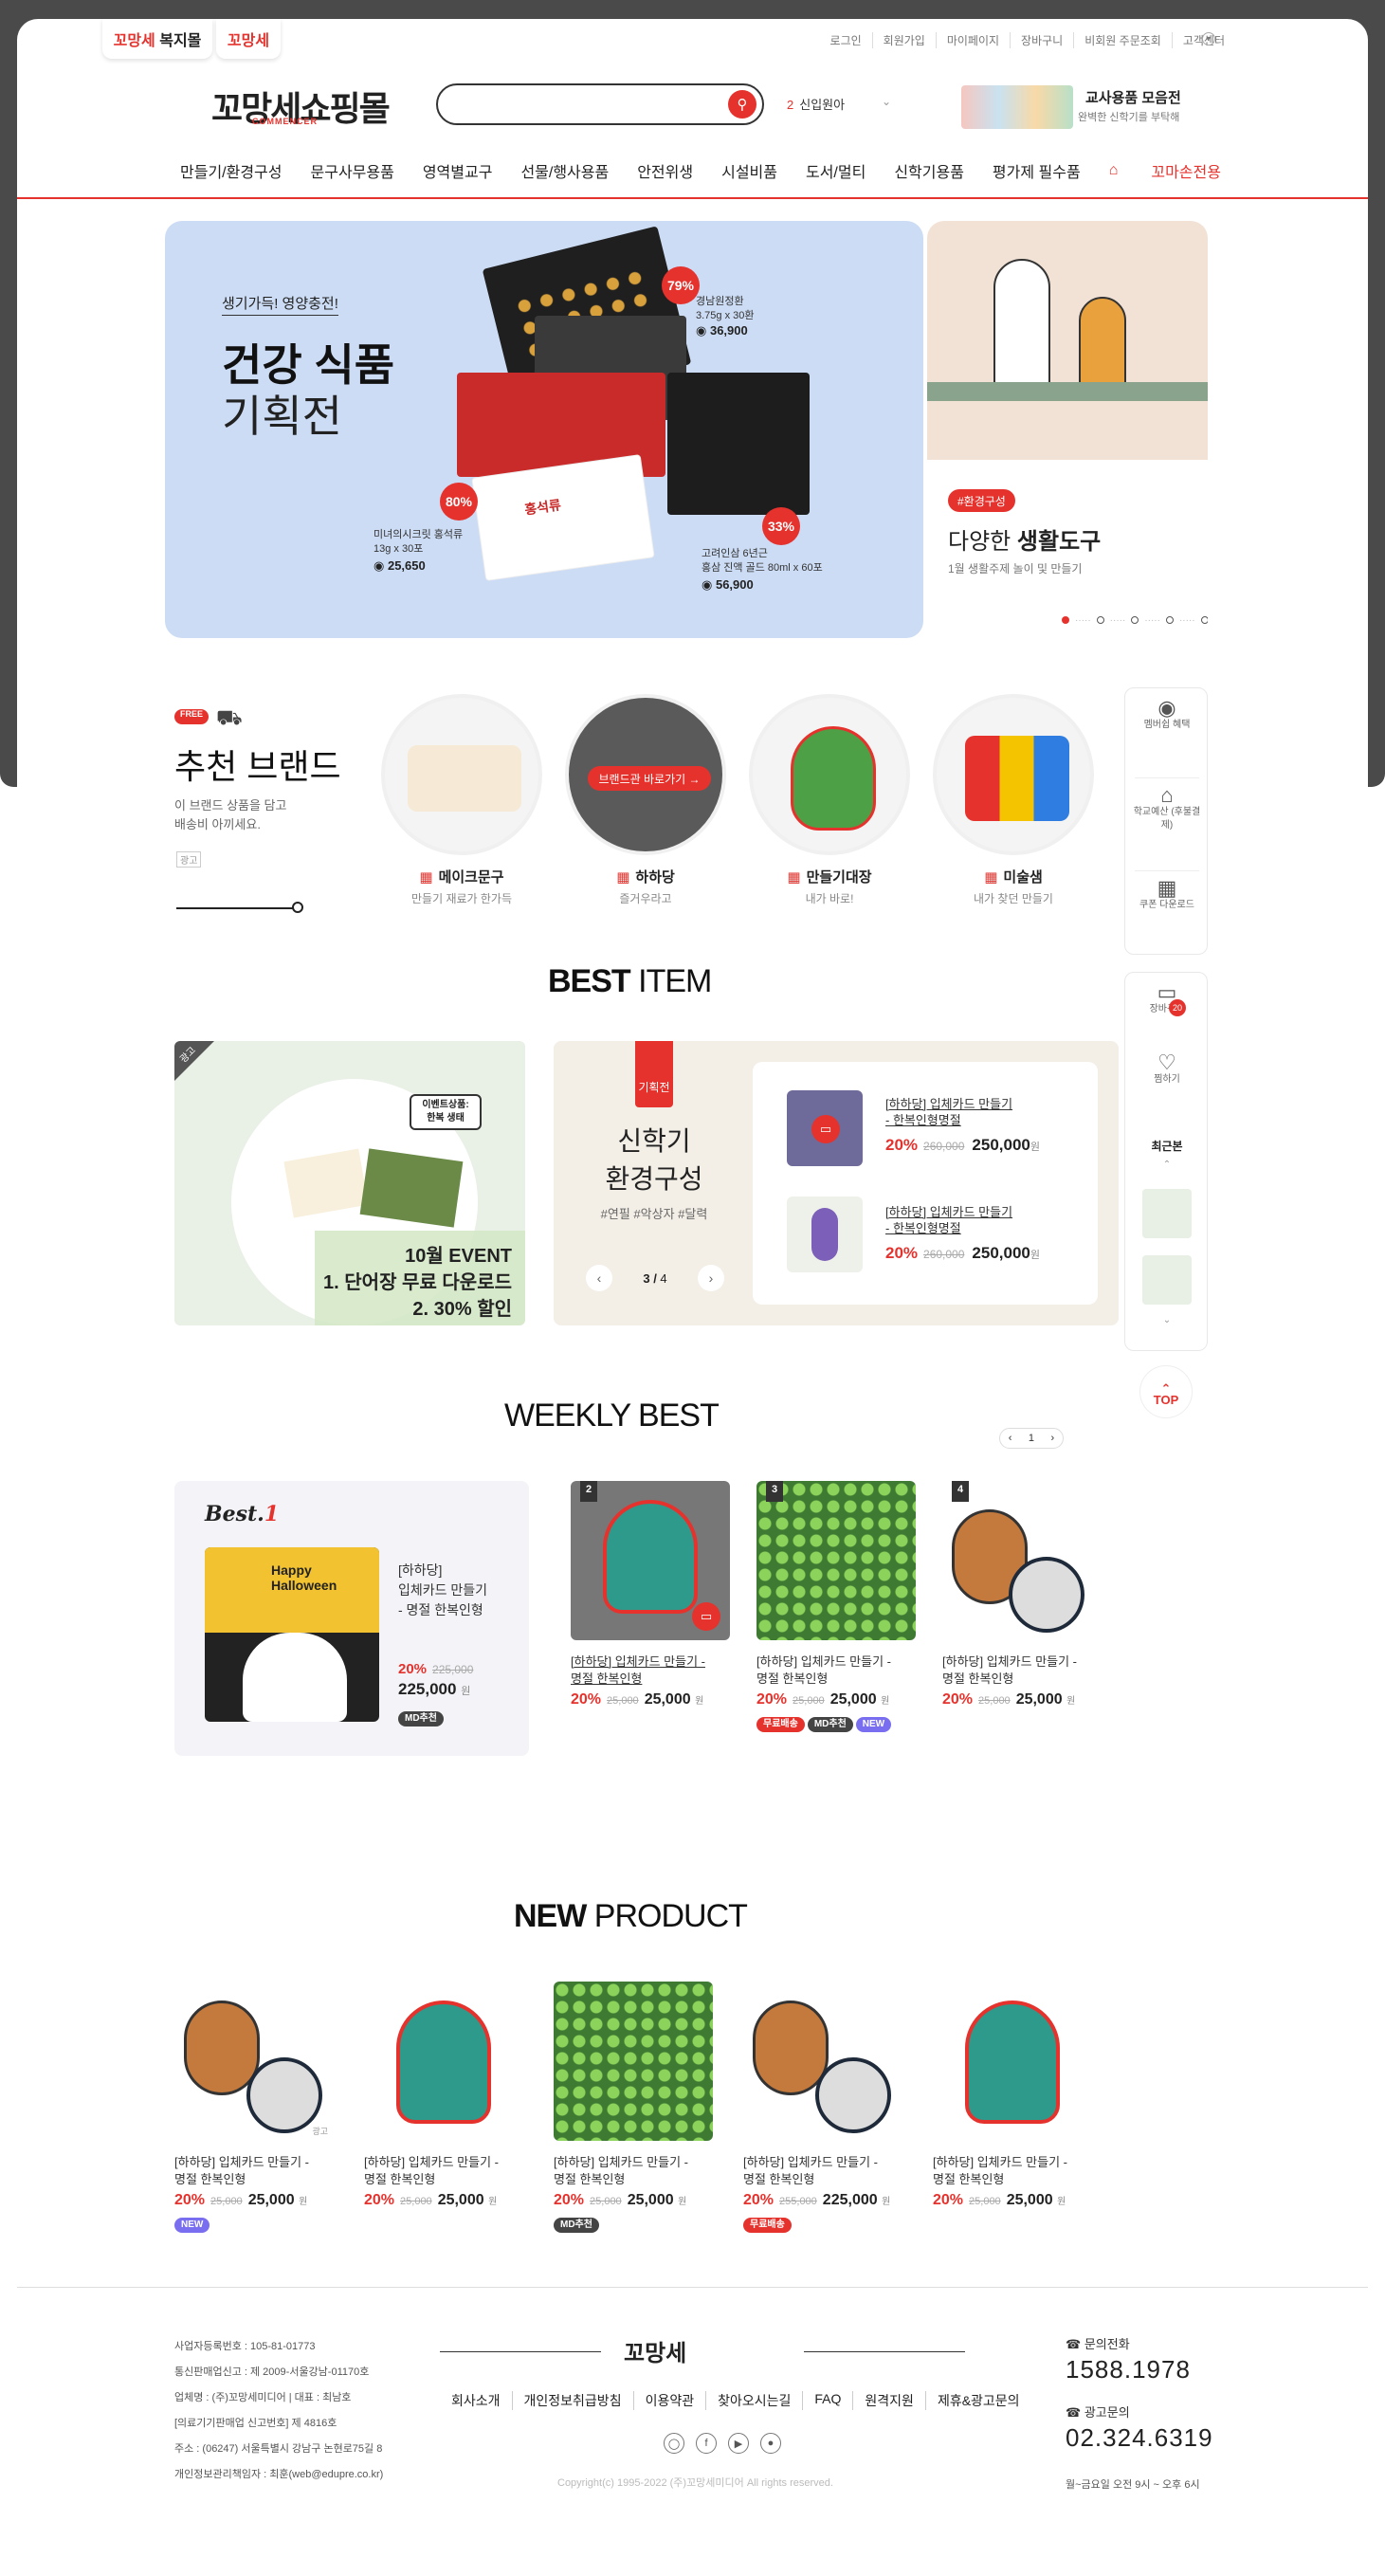  I want to click on chevron-down-icon: ▾, so click(1208, 39).